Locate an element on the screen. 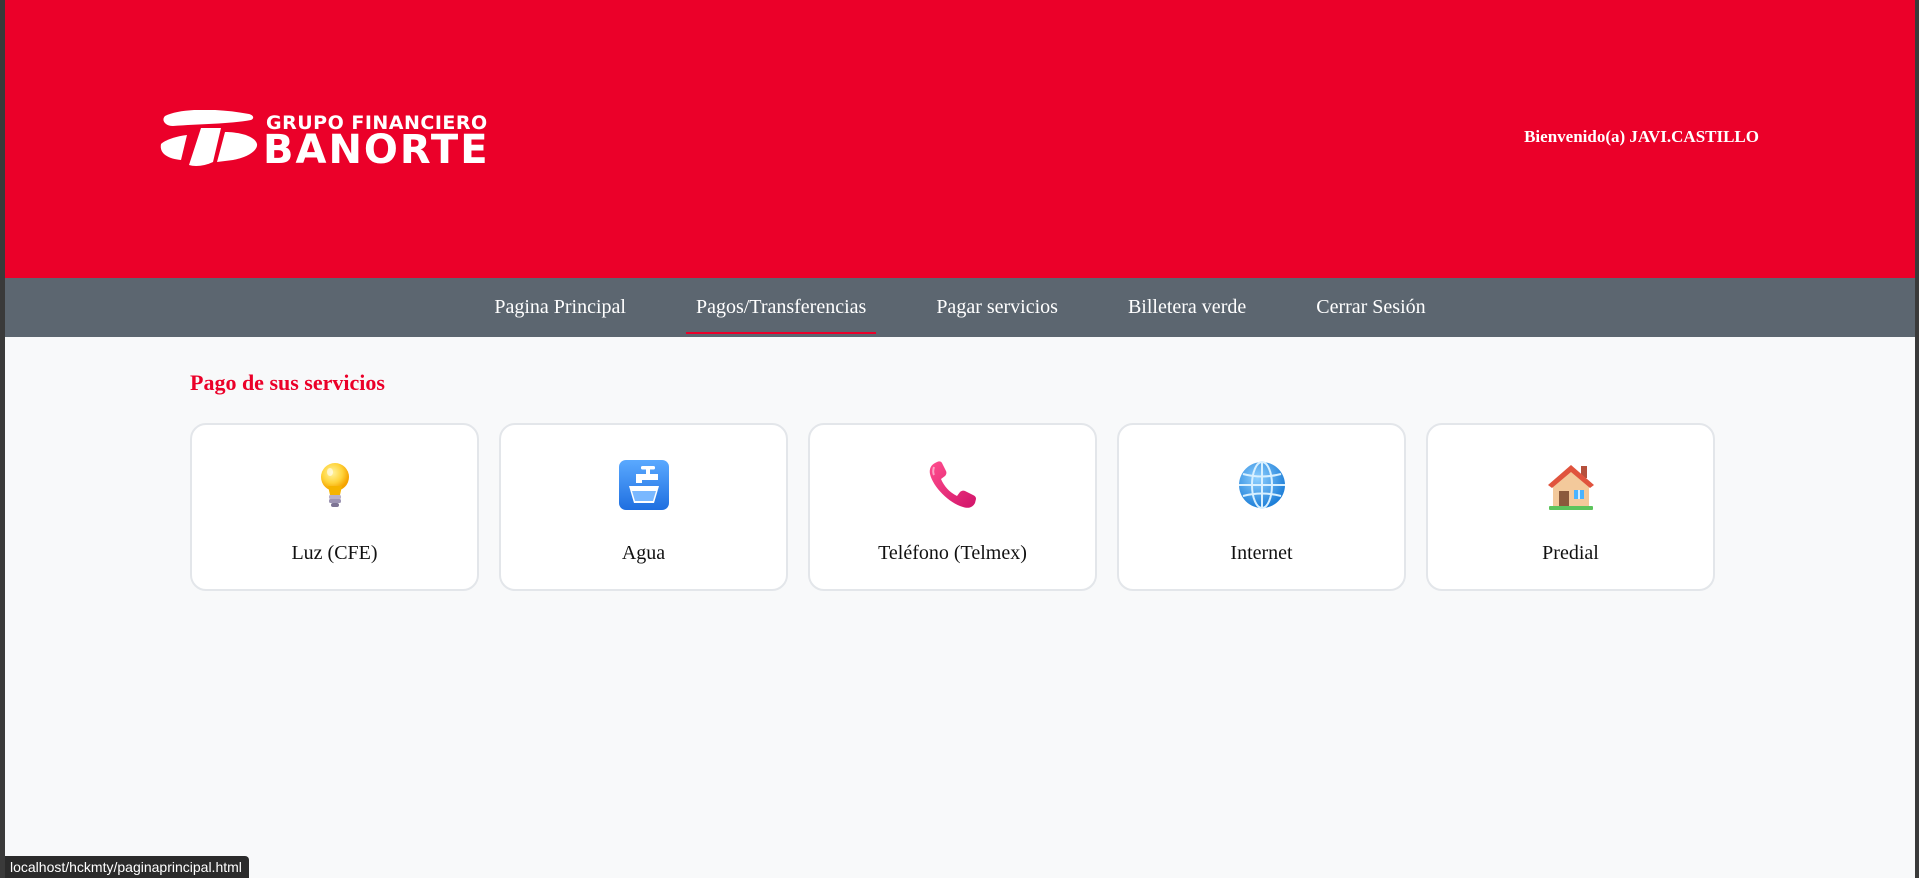 The width and height of the screenshot is (1919, 878). service-card-agua: Agua is located at coordinates (643, 507).